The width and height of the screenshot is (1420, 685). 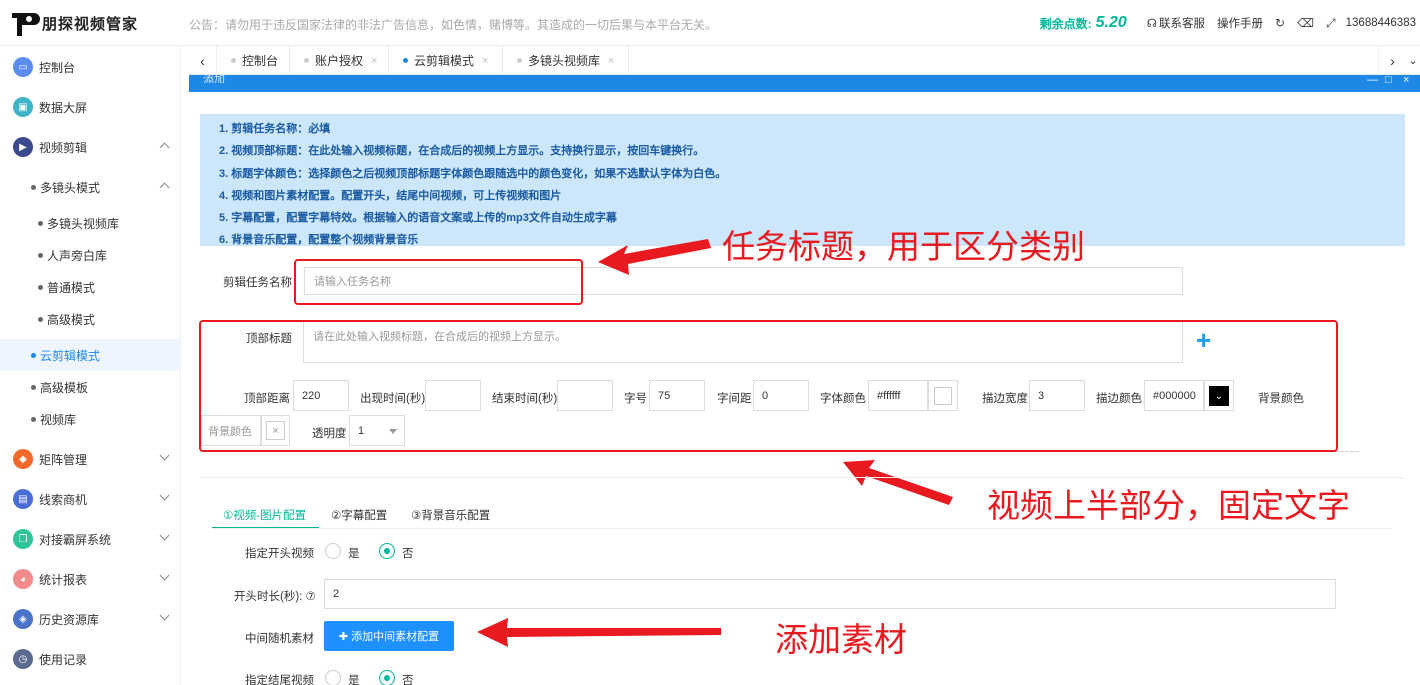 I want to click on sidebar-item-dashboard: ▭ 控制台, so click(x=90, y=67).